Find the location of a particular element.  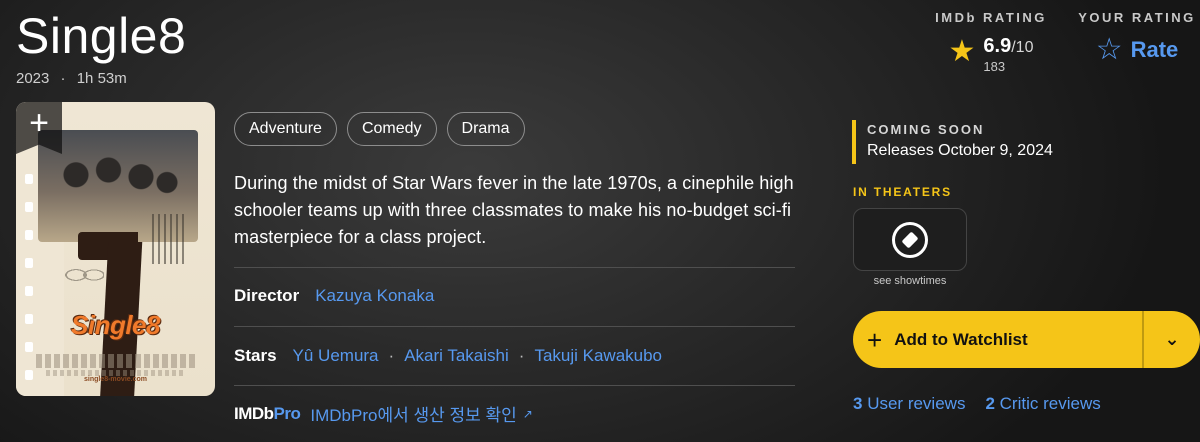

genre-chip: Drama is located at coordinates (485, 129).